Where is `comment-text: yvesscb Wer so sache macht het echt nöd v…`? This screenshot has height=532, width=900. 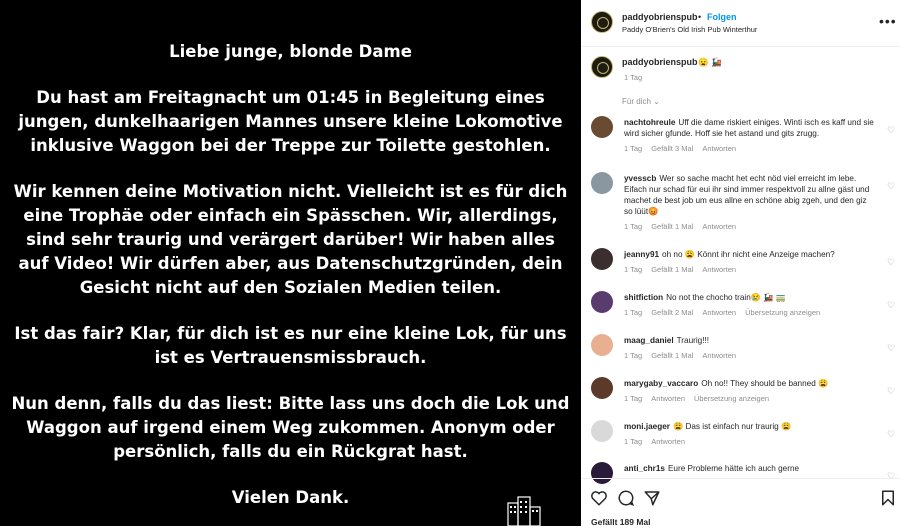 comment-text: yvesscb Wer so sache macht het echt nöd v… is located at coordinates (749, 195).